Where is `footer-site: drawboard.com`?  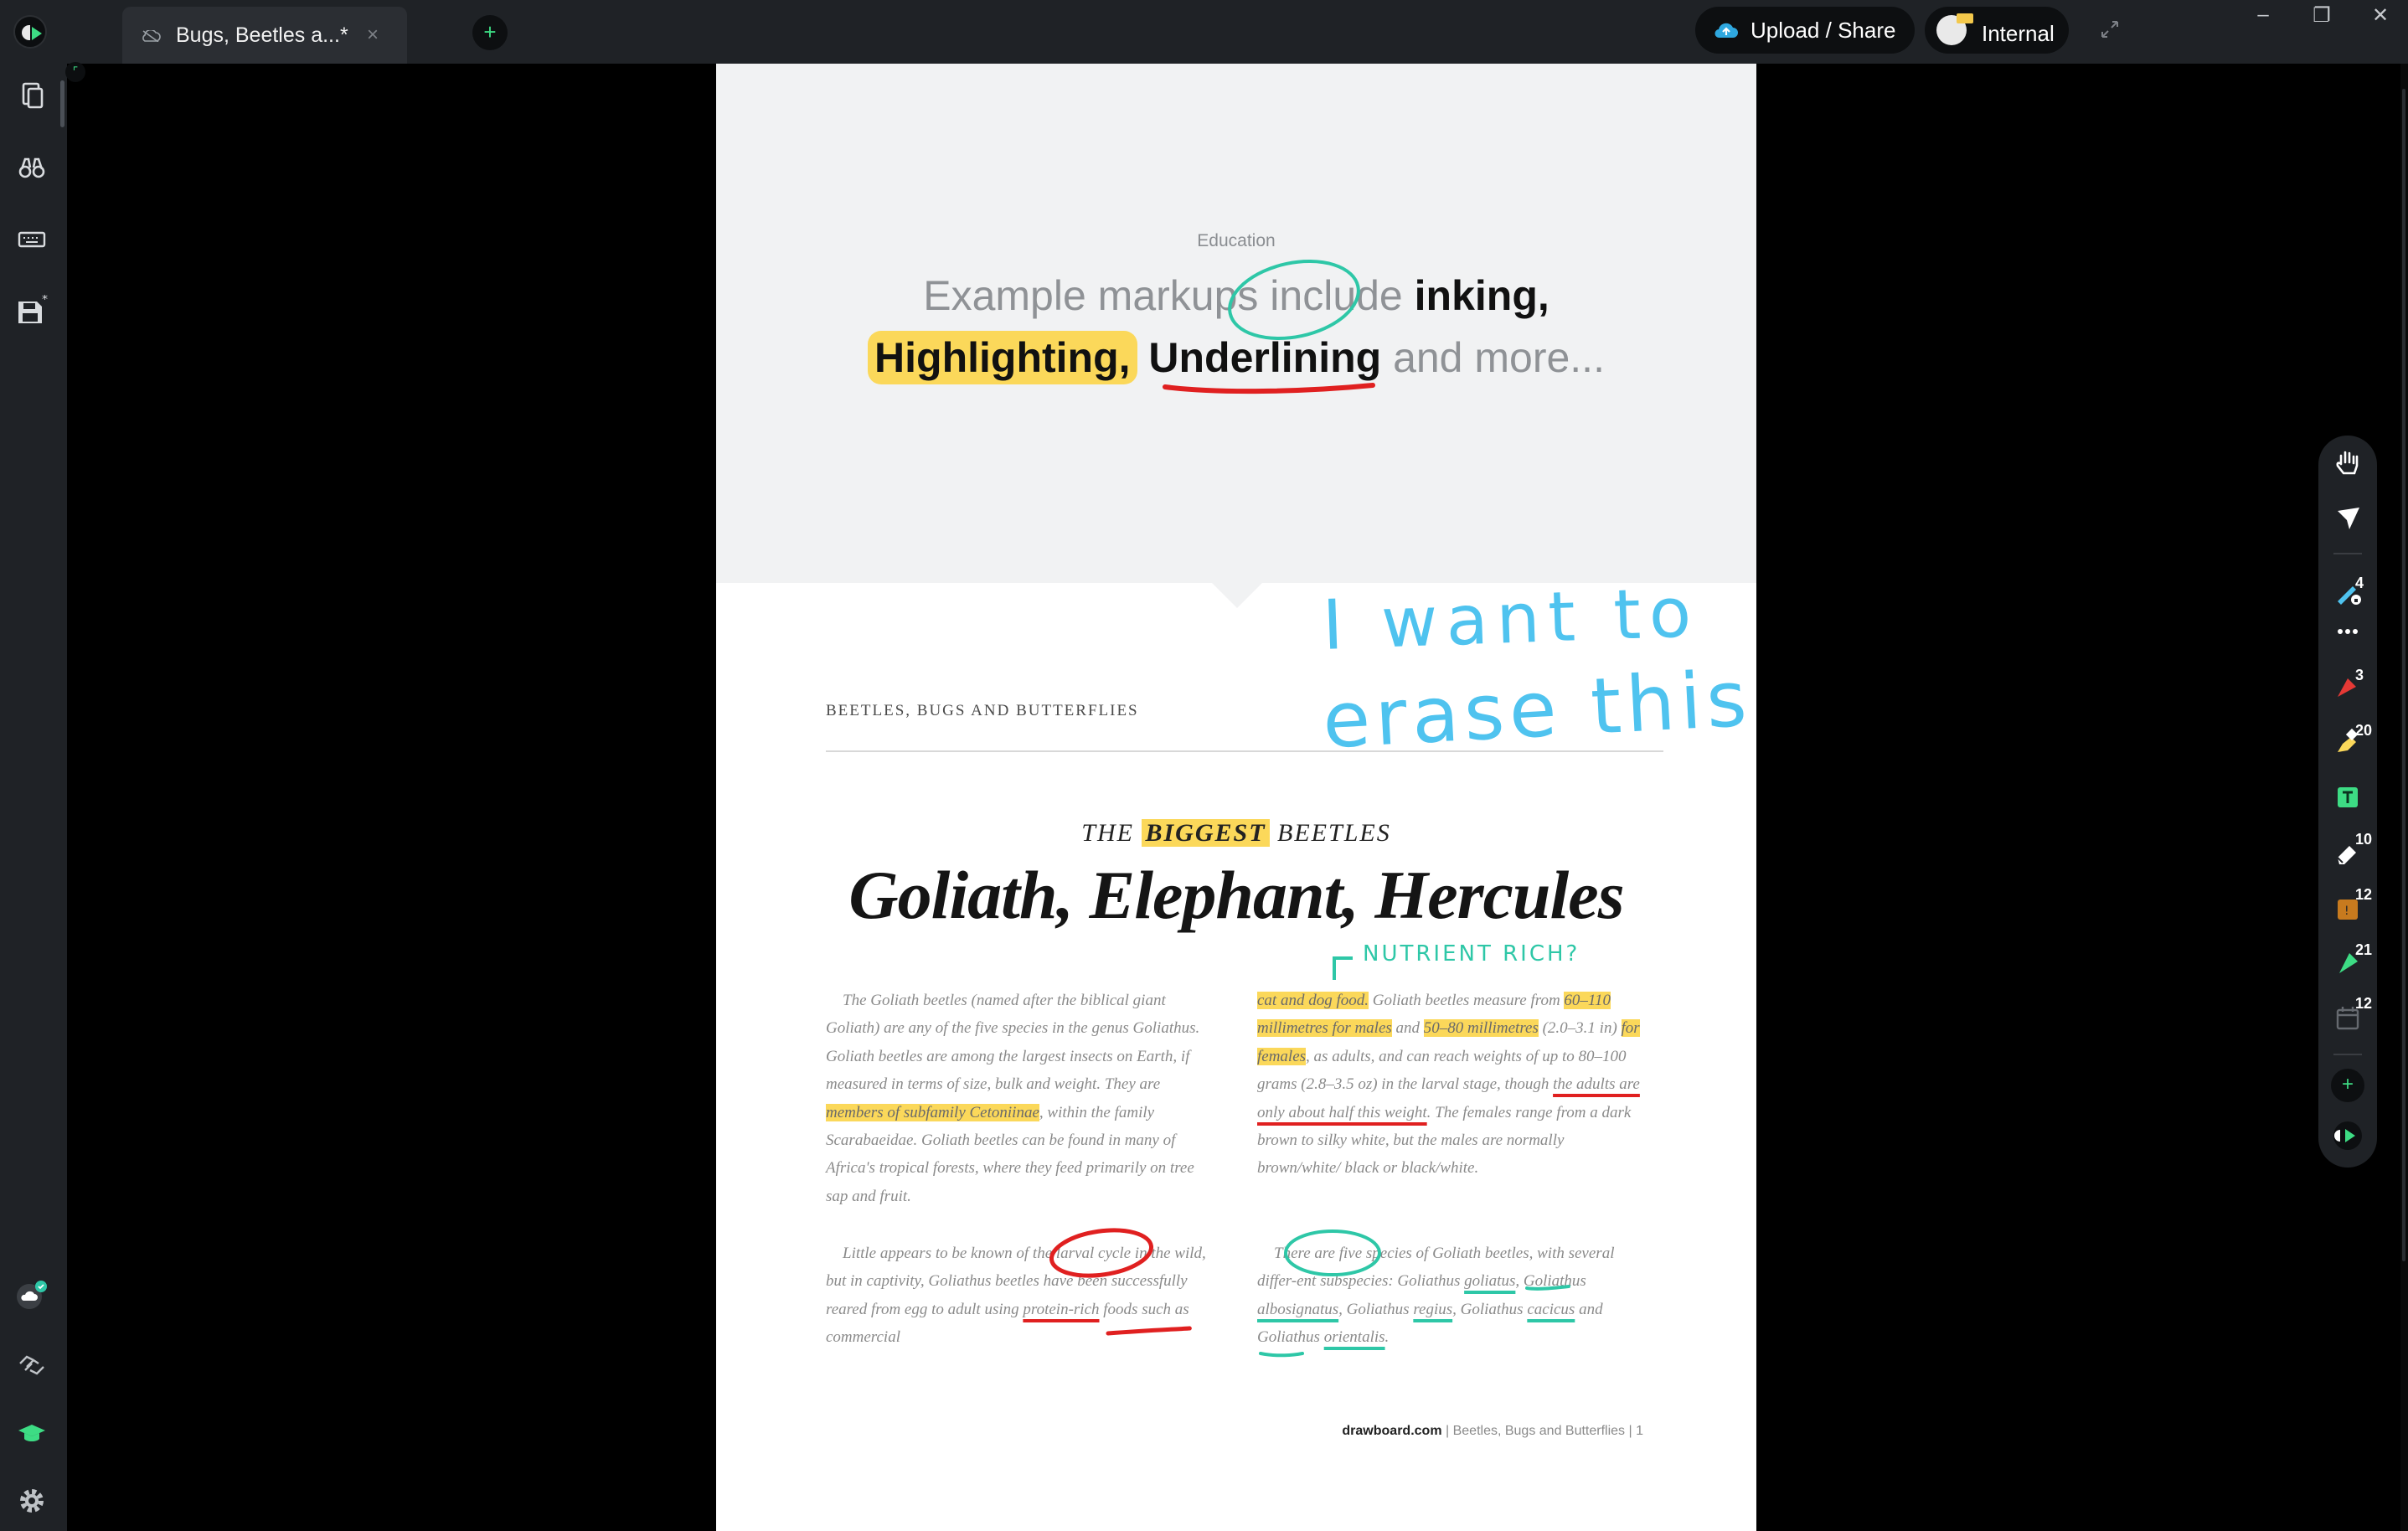 footer-site: drawboard.com is located at coordinates (1392, 1431).